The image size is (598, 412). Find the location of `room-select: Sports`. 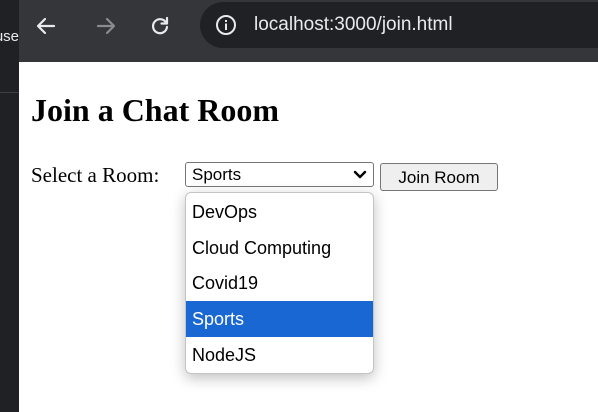

room-select: Sports is located at coordinates (279, 174).